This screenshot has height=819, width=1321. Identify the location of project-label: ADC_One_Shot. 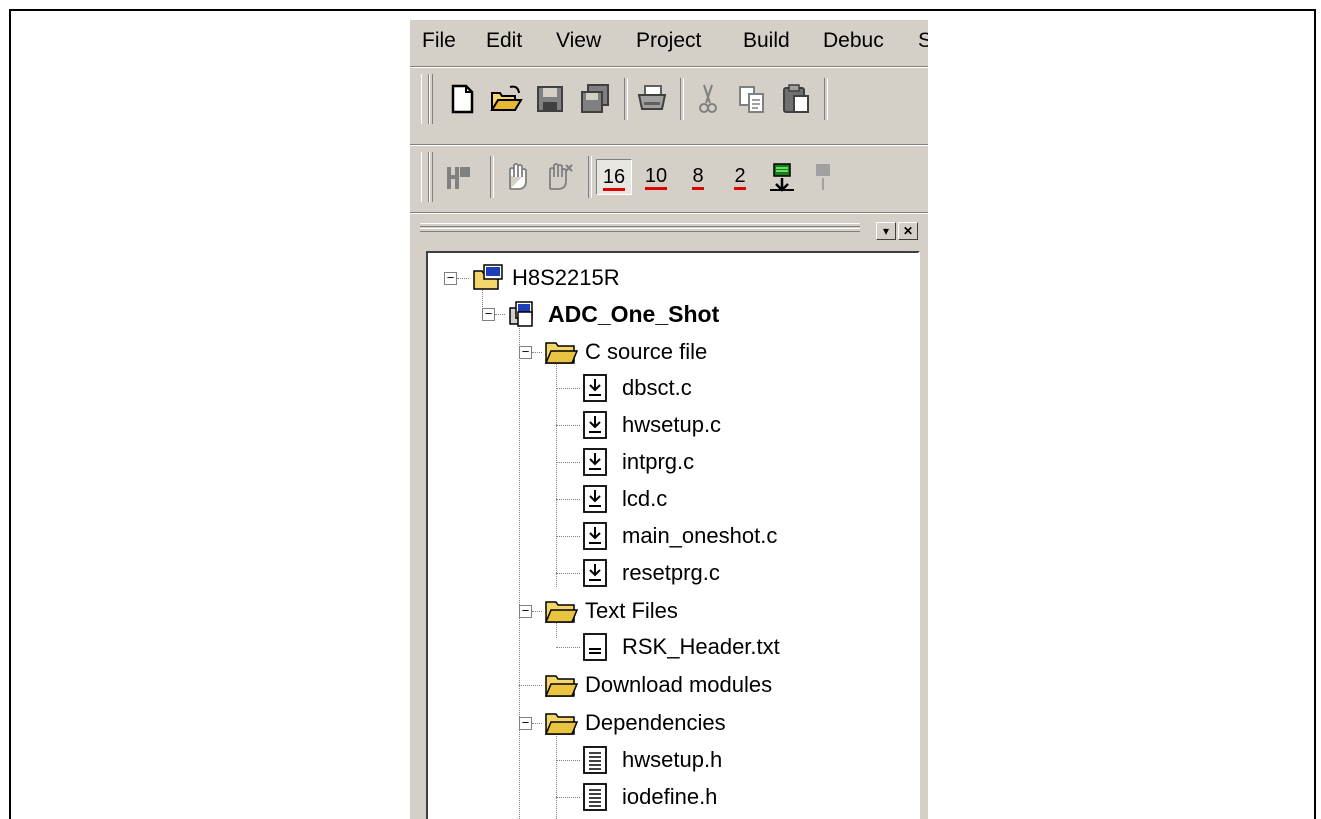
(634, 314).